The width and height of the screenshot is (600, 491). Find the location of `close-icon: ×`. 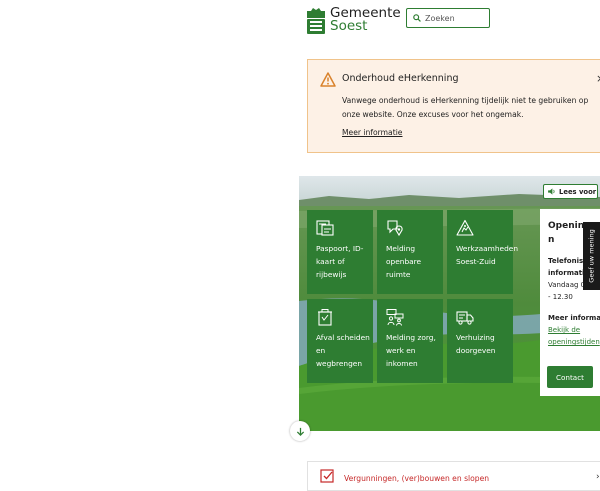

close-icon: × is located at coordinates (598, 78).